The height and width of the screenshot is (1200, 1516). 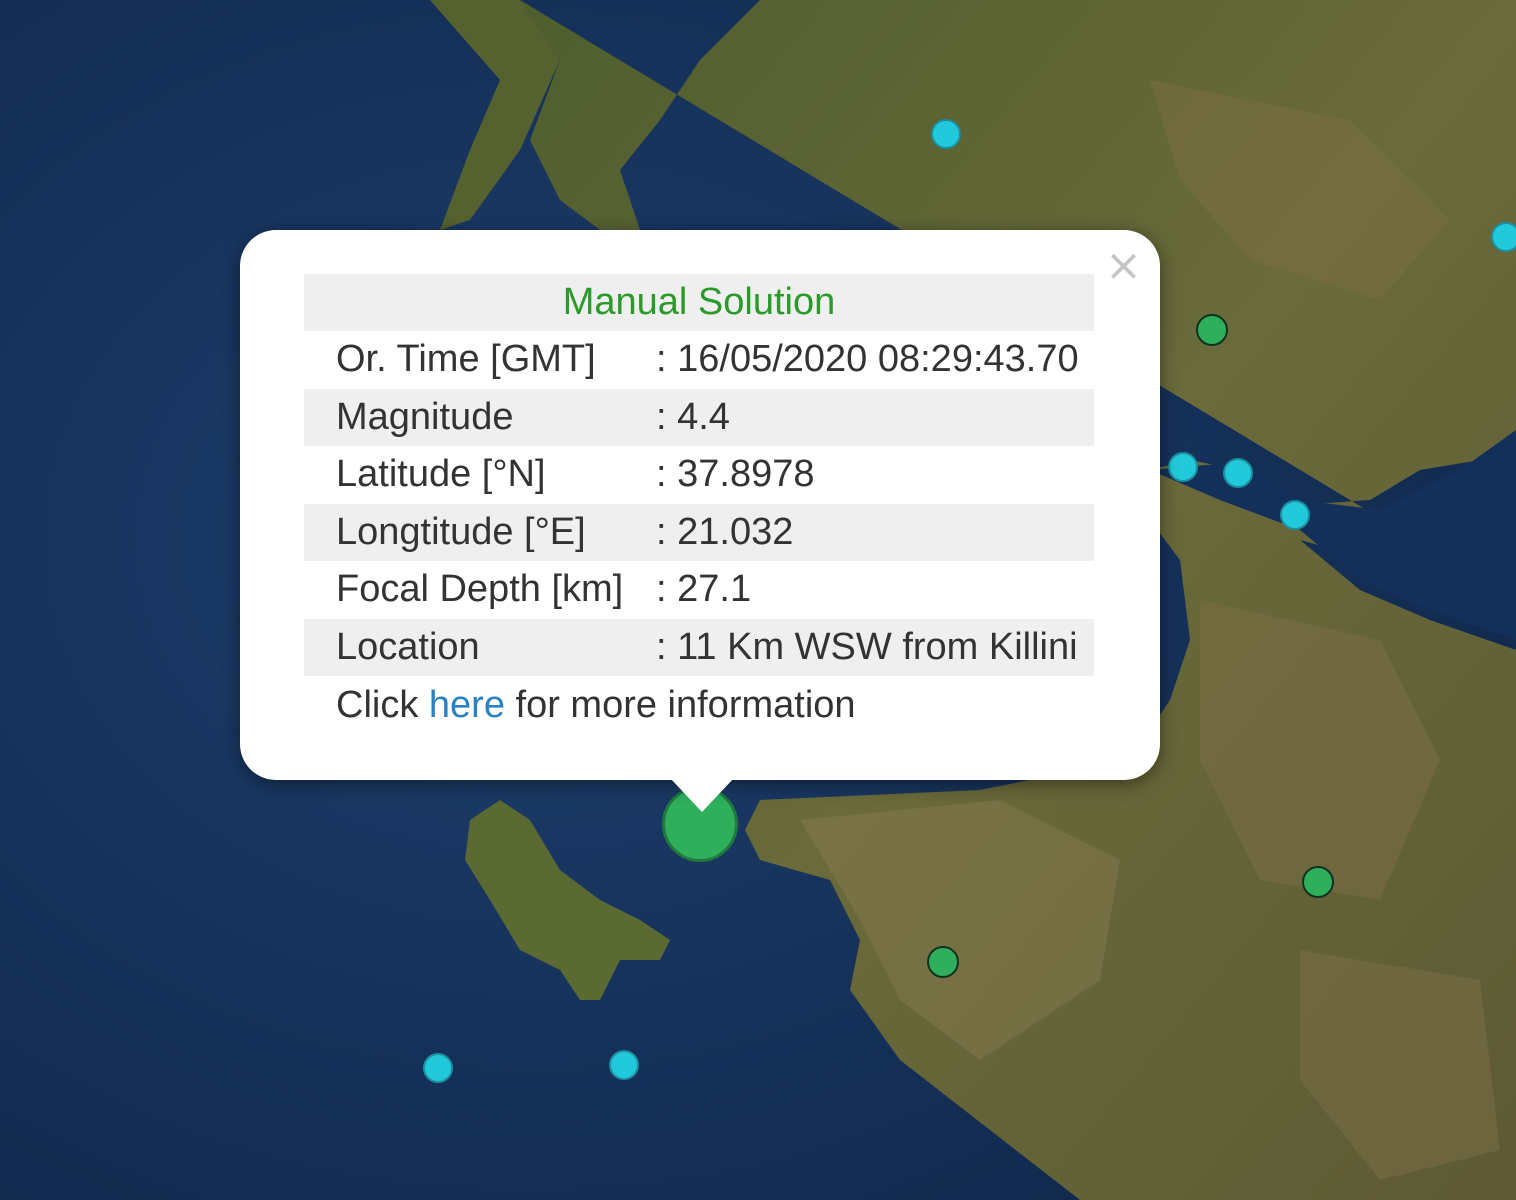 I want to click on footer-suffix: for more information, so click(x=680, y=704).